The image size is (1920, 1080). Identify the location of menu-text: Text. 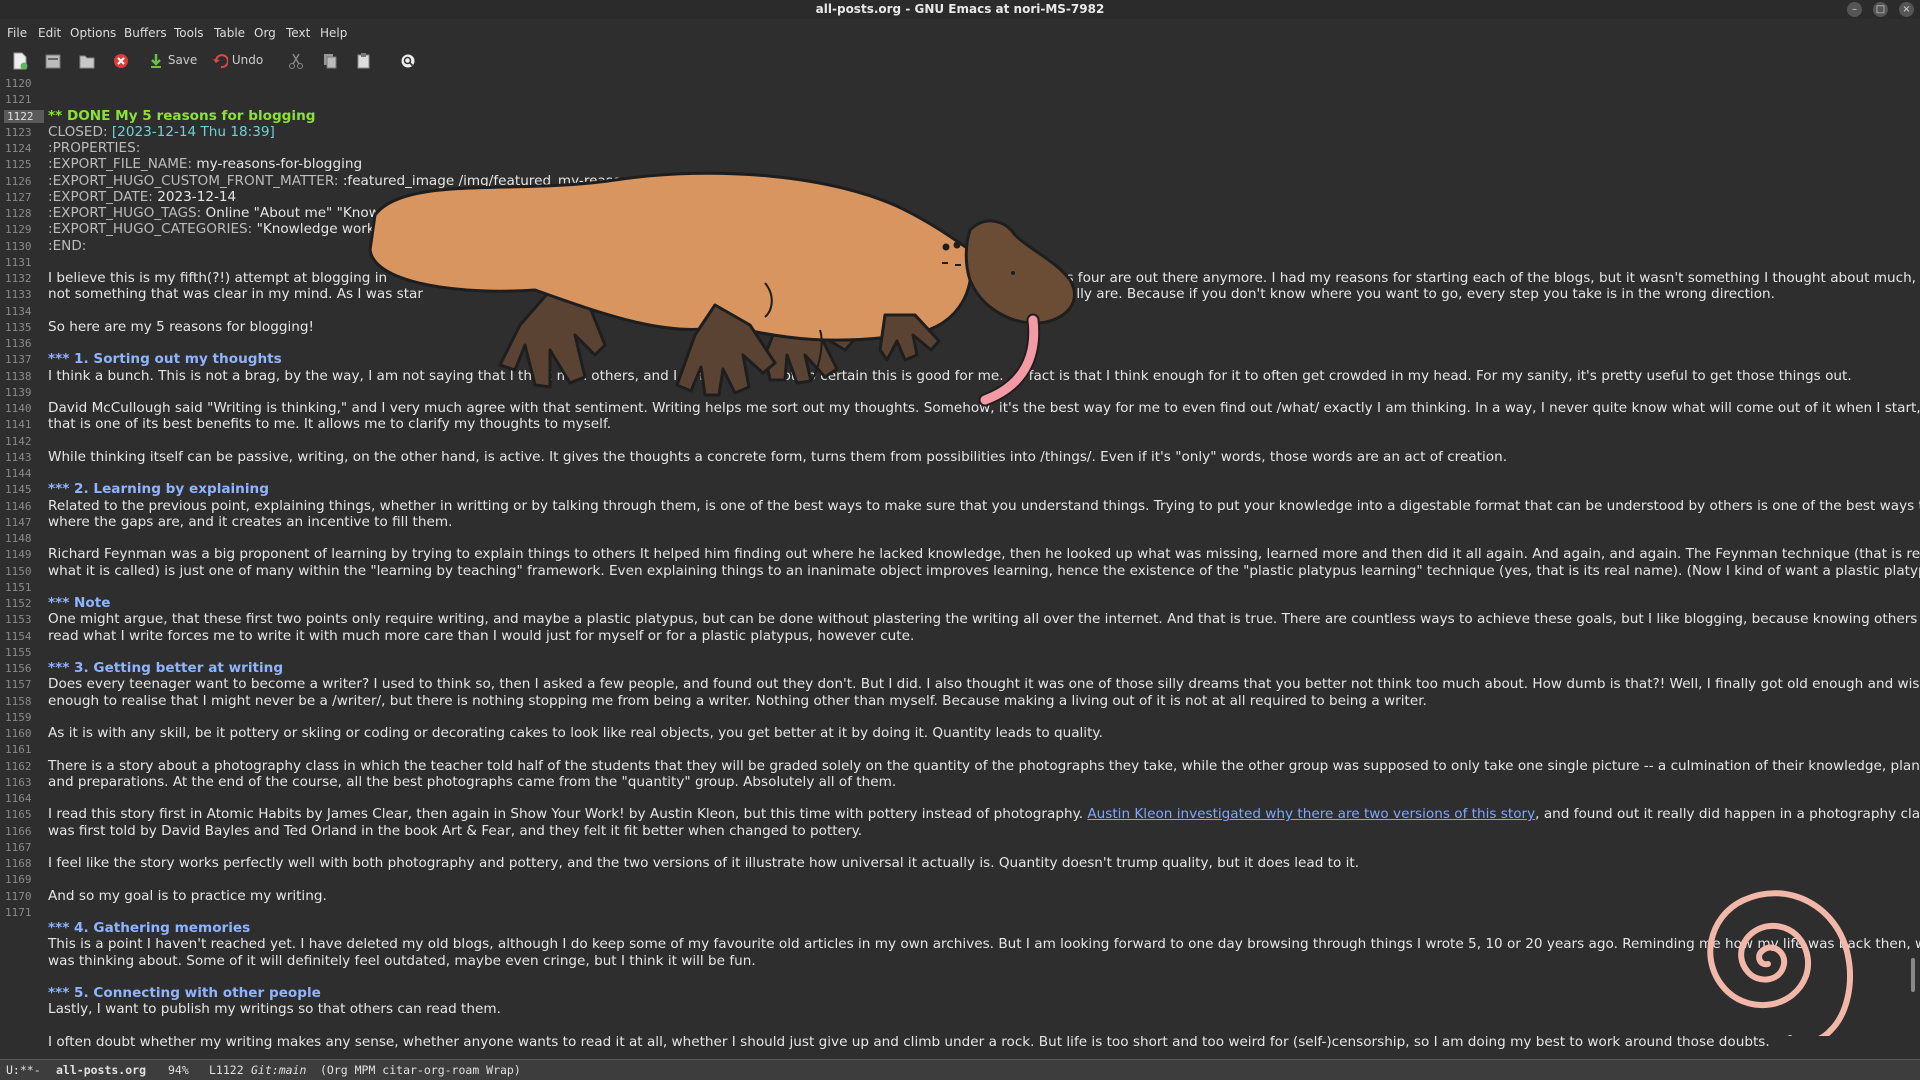
(298, 33).